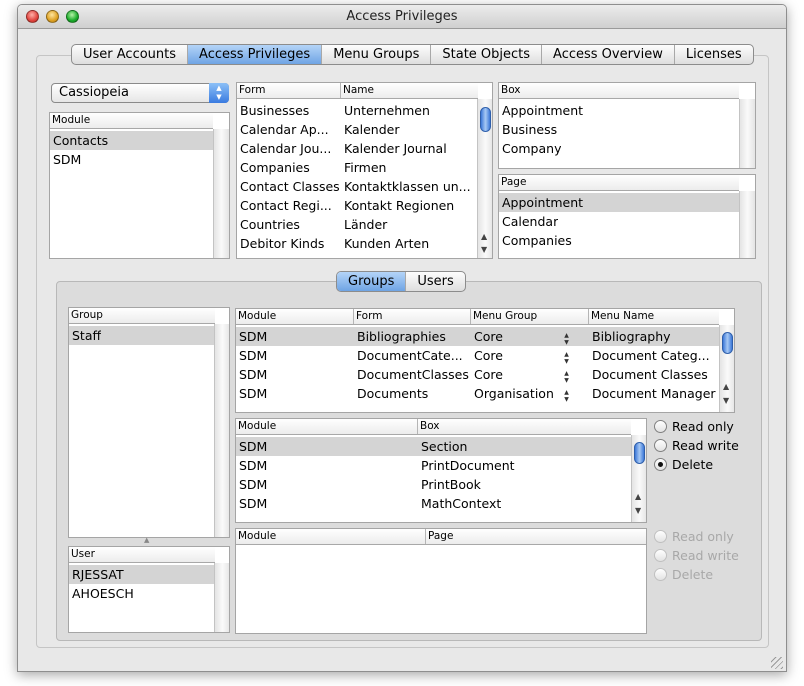 The height and width of the screenshot is (686, 804). What do you see at coordinates (485, 54) in the screenshot?
I see `tab-state-objects: State Objects` at bounding box center [485, 54].